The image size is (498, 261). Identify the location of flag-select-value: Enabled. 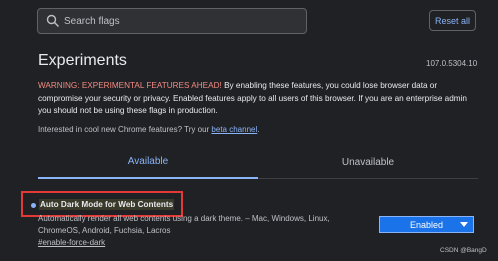
(426, 224).